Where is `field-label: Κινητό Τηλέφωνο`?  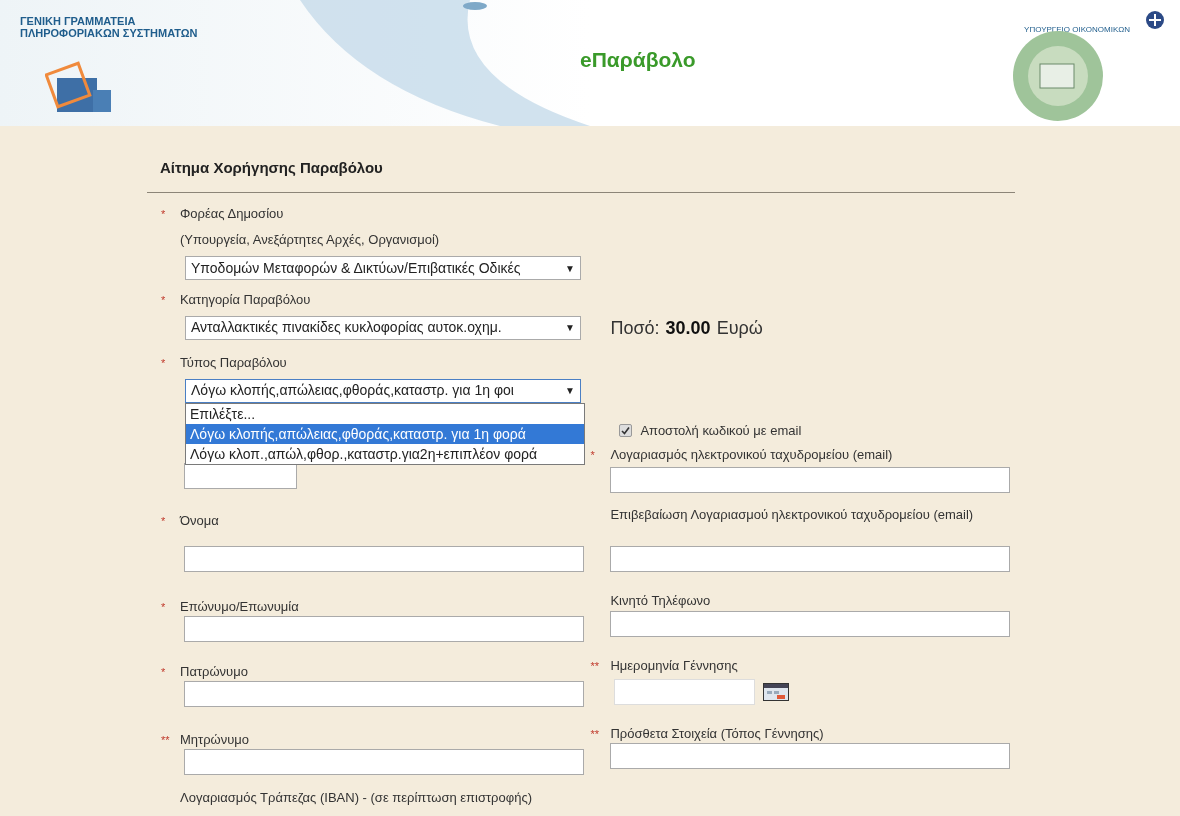
field-label: Κινητό Τηλέφωνο is located at coordinates (660, 600).